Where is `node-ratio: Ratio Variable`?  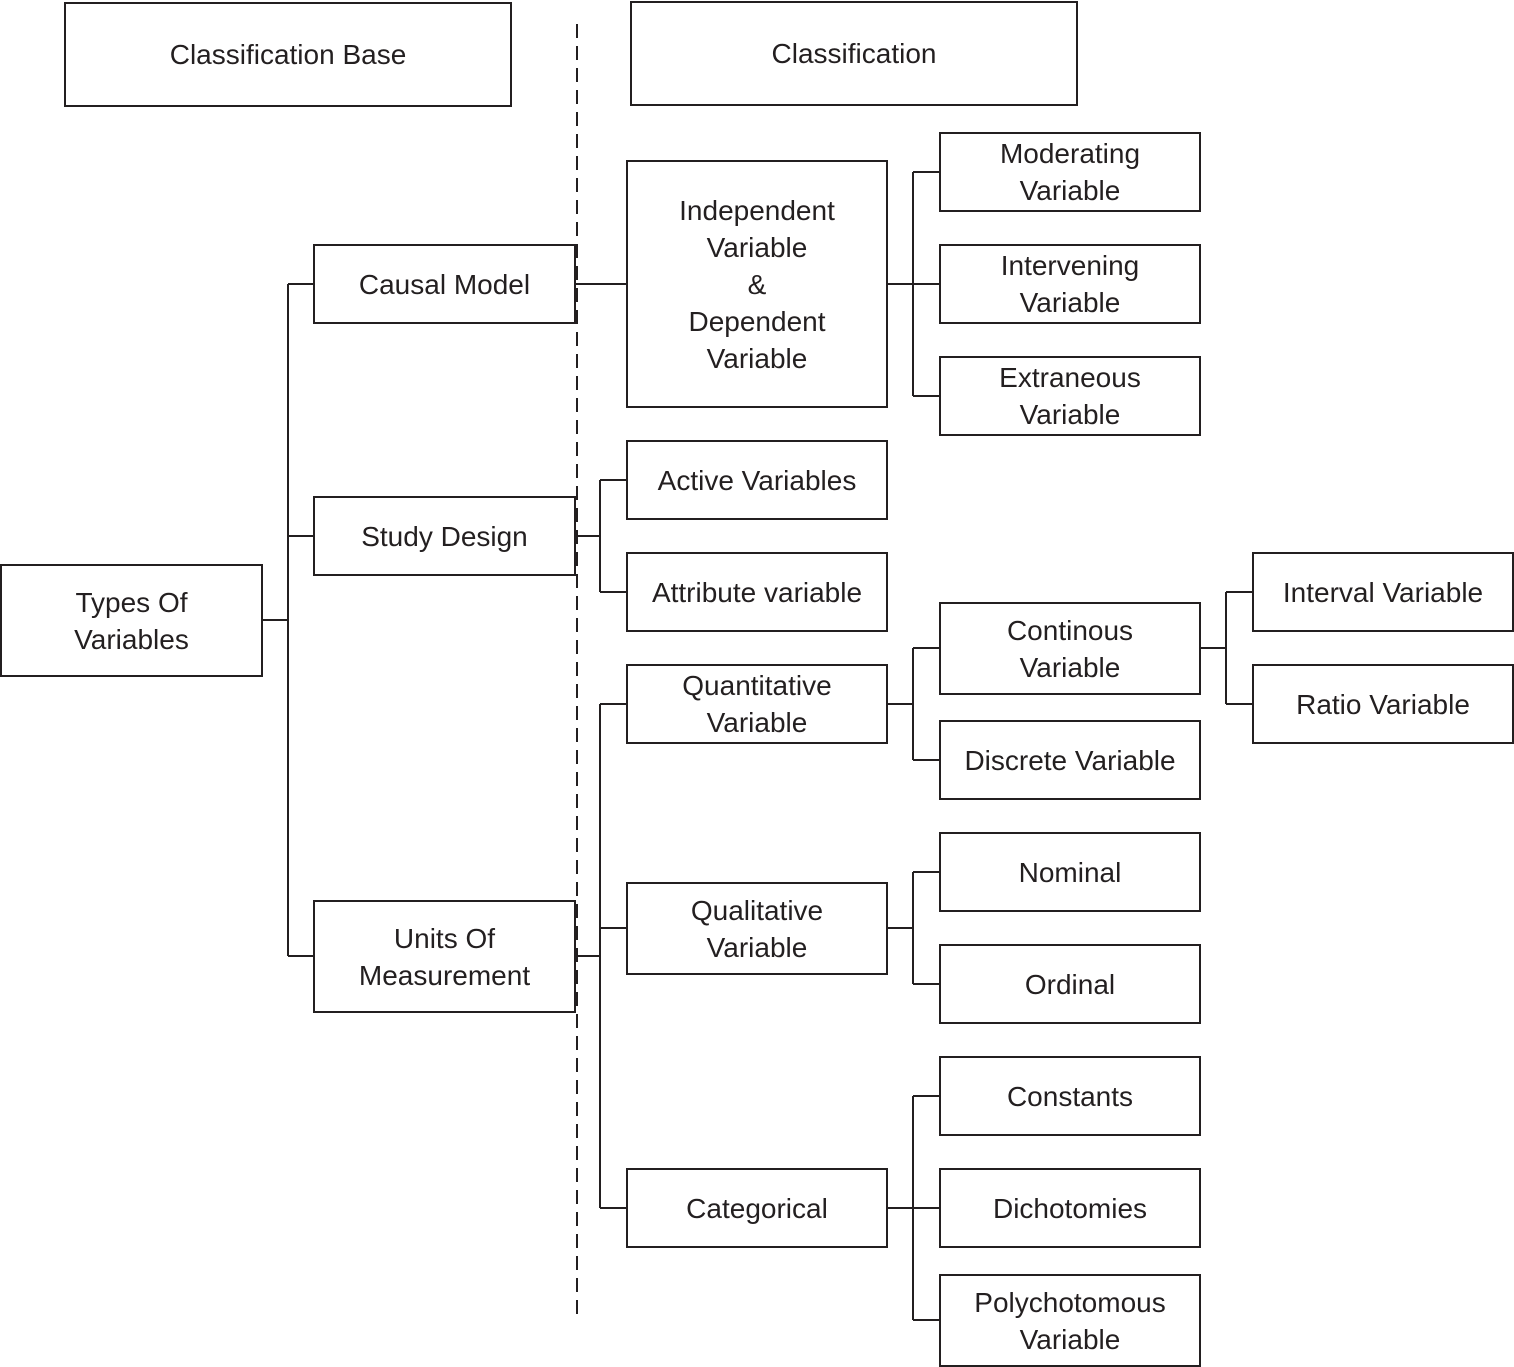 node-ratio: Ratio Variable is located at coordinates (1383, 704).